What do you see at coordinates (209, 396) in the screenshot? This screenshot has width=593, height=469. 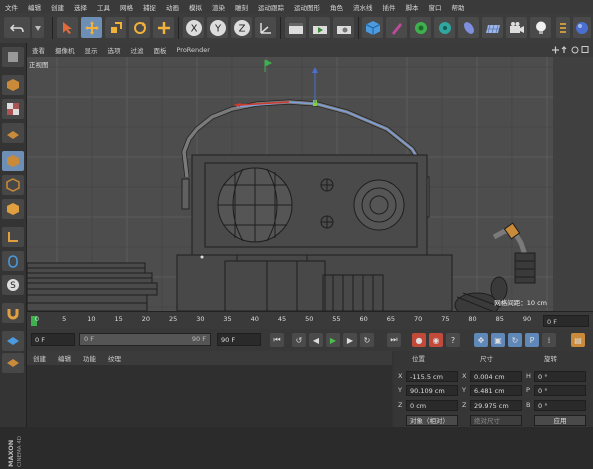 I see `material-list` at bounding box center [209, 396].